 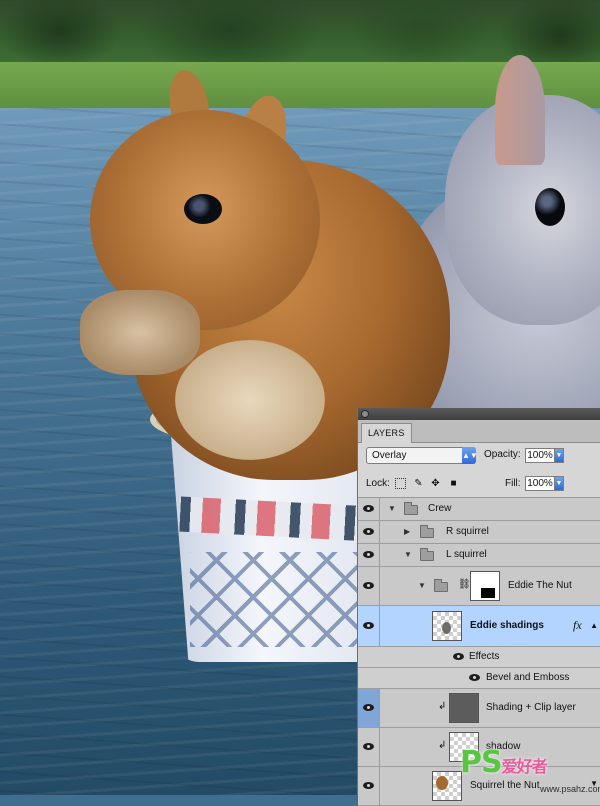 I want to click on layer-name: Crew, so click(x=440, y=508).